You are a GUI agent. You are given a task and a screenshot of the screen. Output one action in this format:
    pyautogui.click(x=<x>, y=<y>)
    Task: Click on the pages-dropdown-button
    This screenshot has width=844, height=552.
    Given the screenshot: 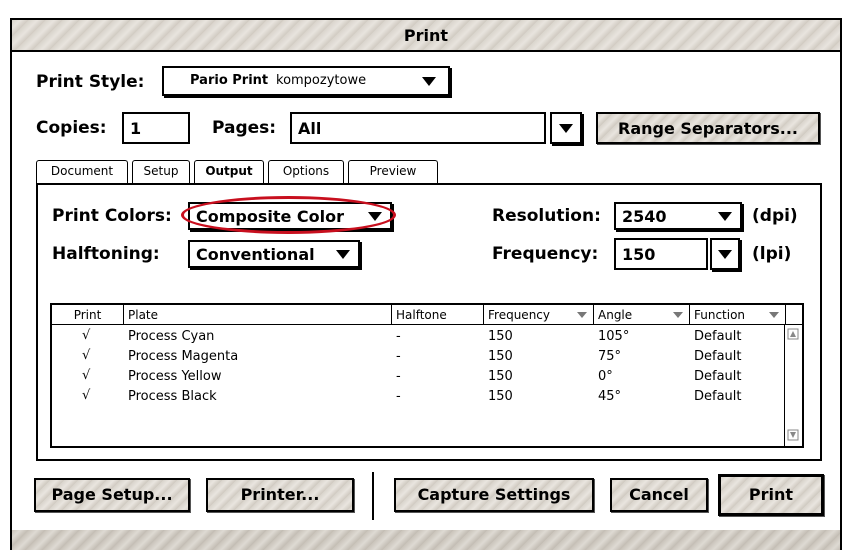 What is the action you would take?
    pyautogui.click(x=566, y=128)
    